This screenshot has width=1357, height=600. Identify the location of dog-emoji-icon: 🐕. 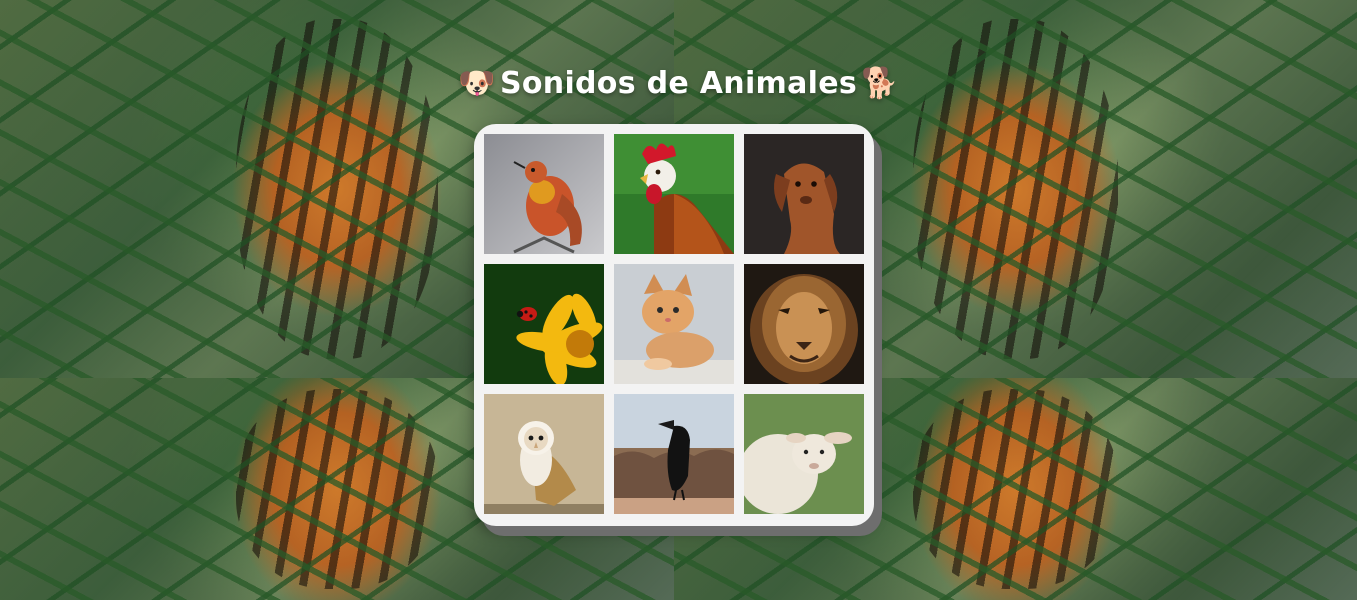
(880, 83).